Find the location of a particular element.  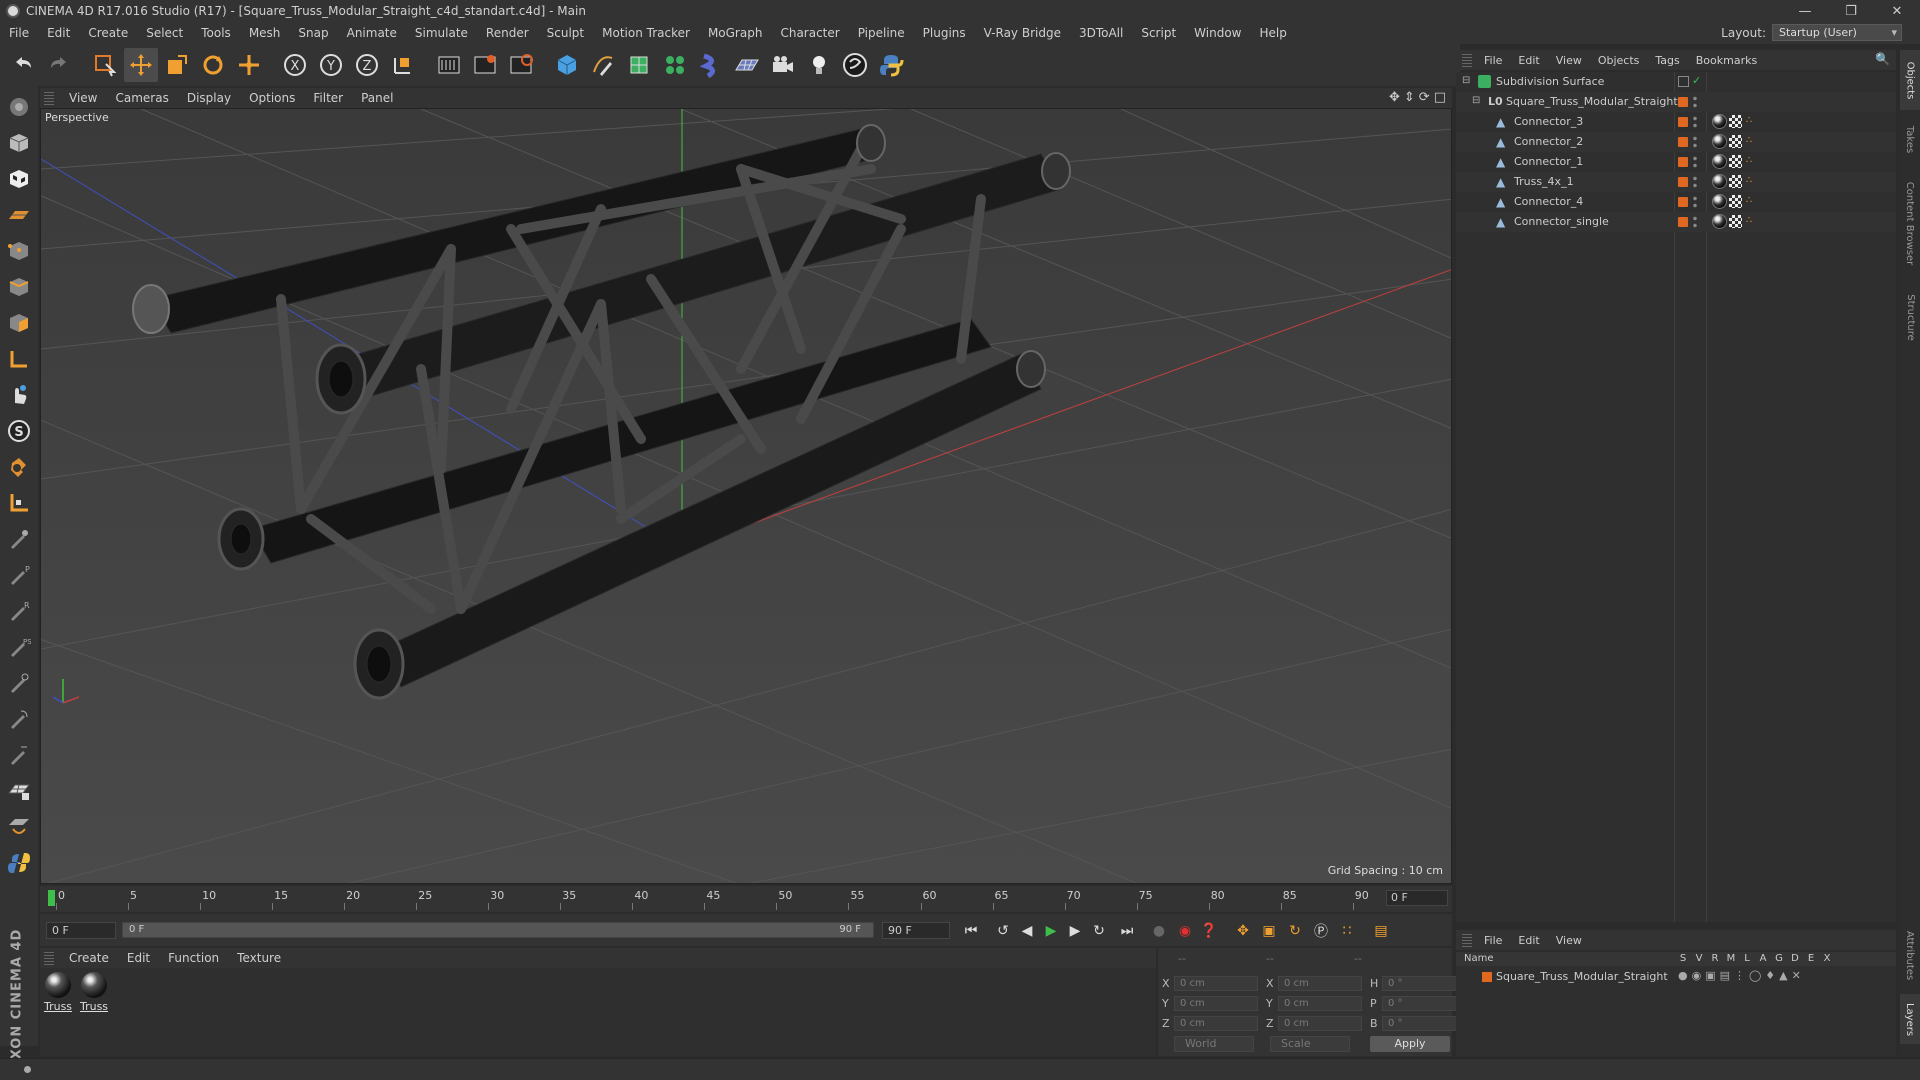

pan-icon: ✥ is located at coordinates (1394, 97).